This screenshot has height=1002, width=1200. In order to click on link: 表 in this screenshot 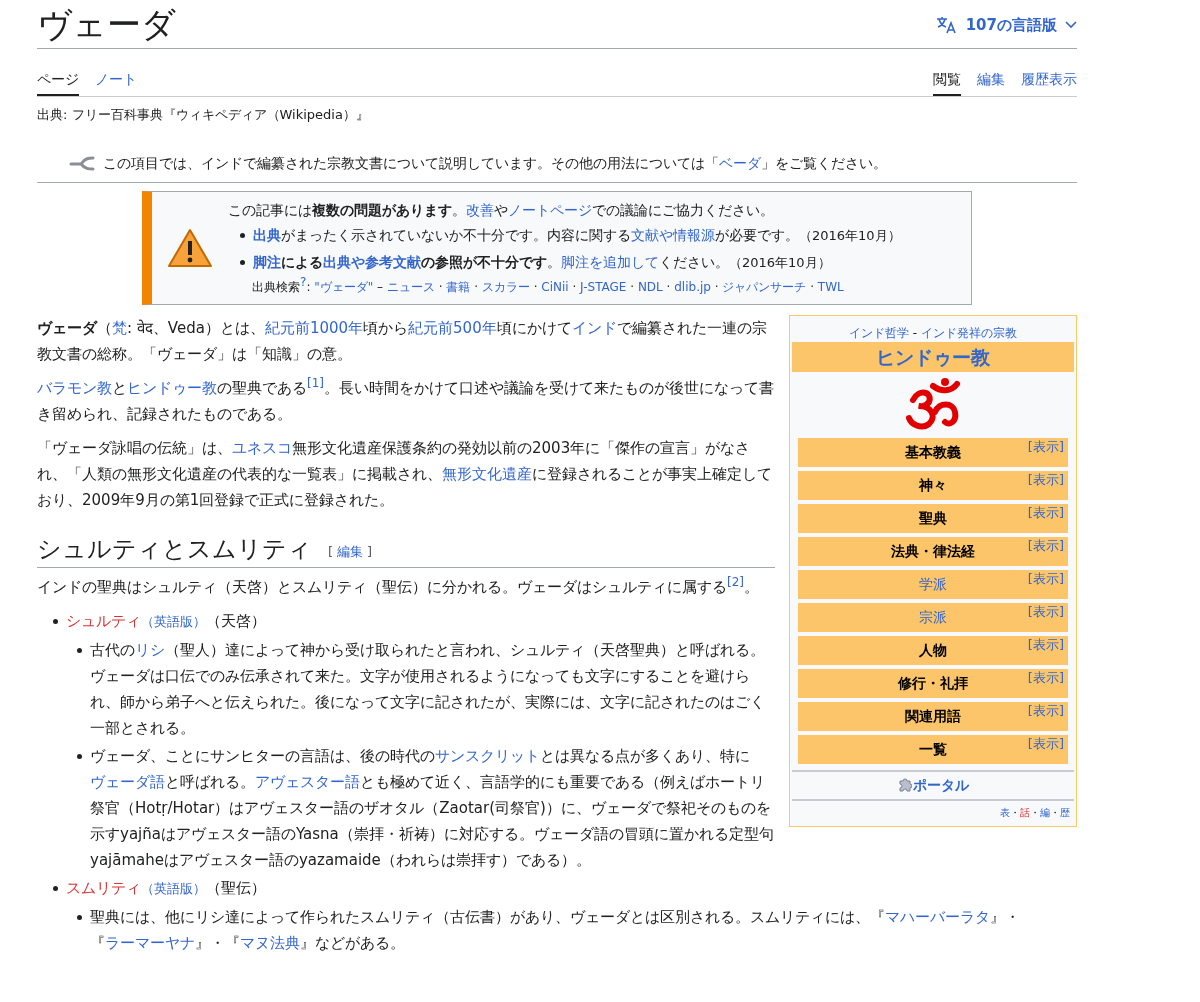, I will do `click(1005, 812)`.